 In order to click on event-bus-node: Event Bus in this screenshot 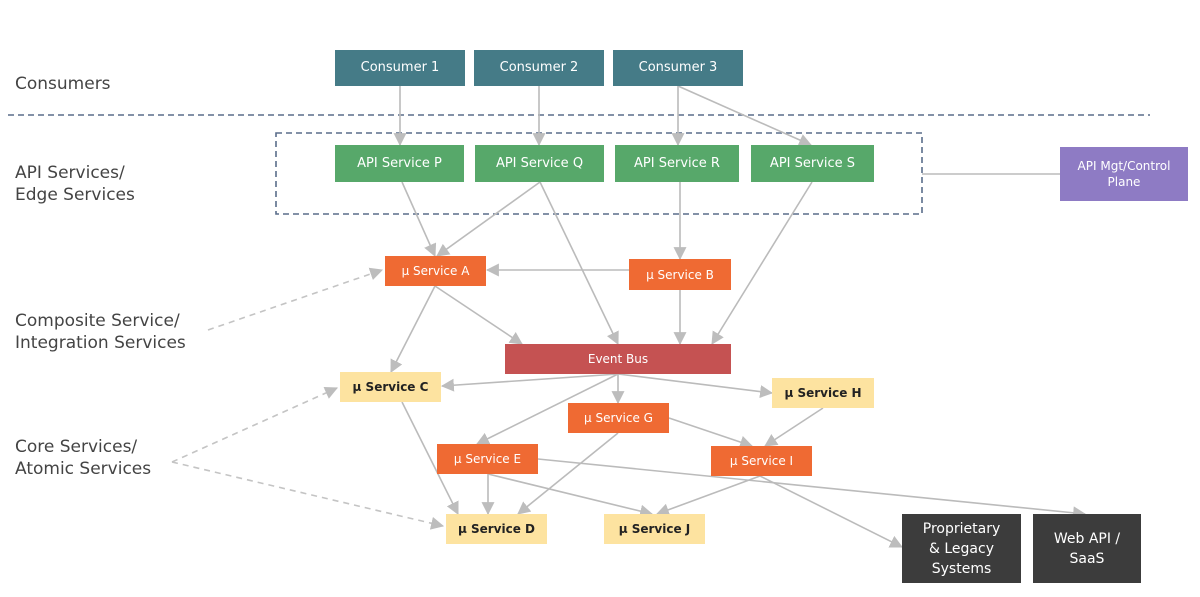, I will do `click(618, 359)`.